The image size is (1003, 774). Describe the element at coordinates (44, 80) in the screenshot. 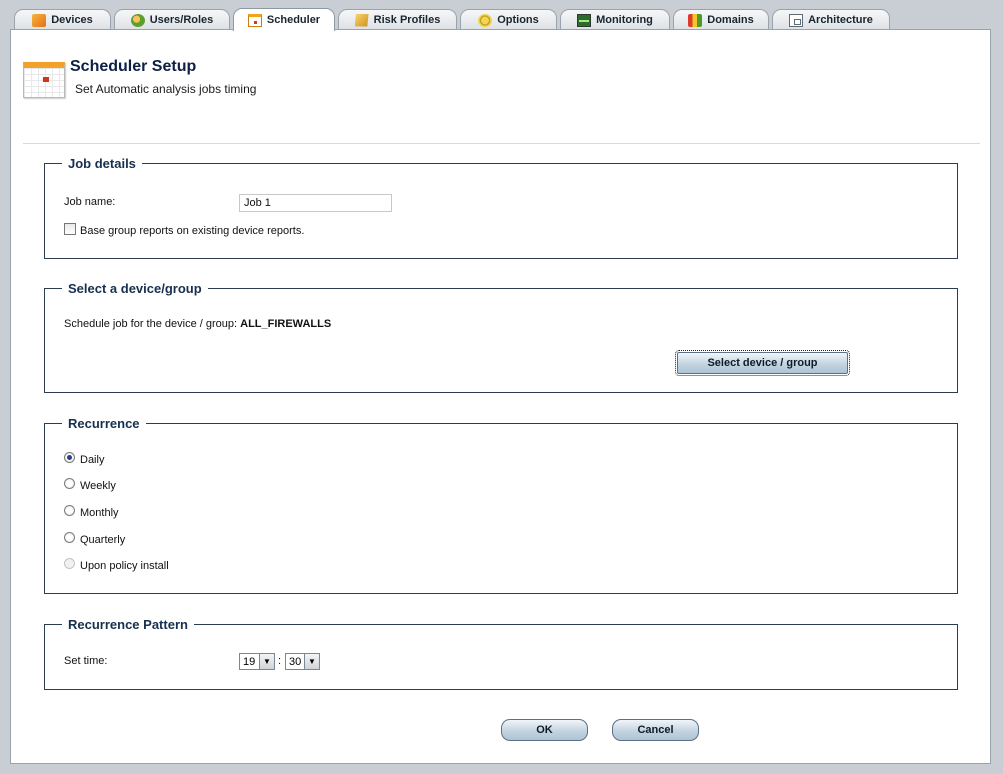

I see `calendar-icon` at that location.